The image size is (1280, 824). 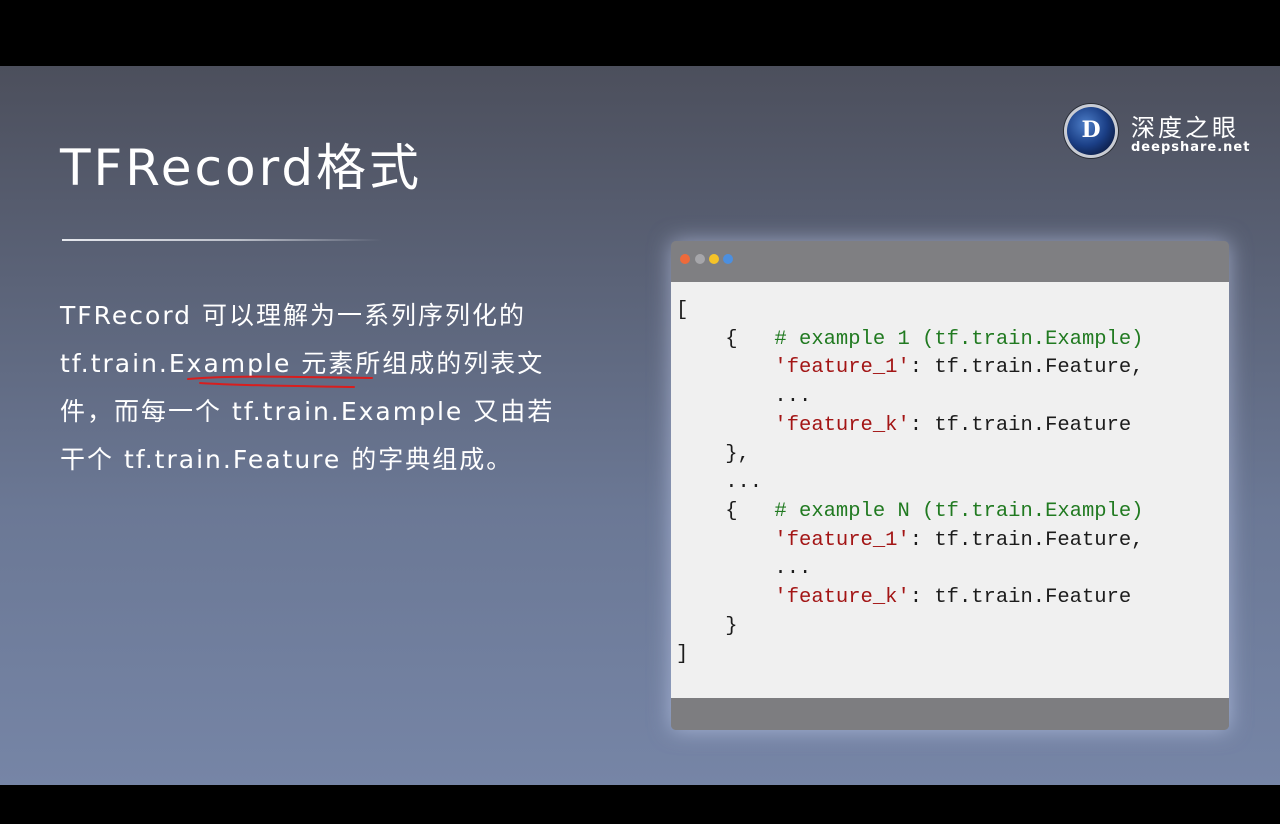 I want to click on code-line: ], so click(x=682, y=654).